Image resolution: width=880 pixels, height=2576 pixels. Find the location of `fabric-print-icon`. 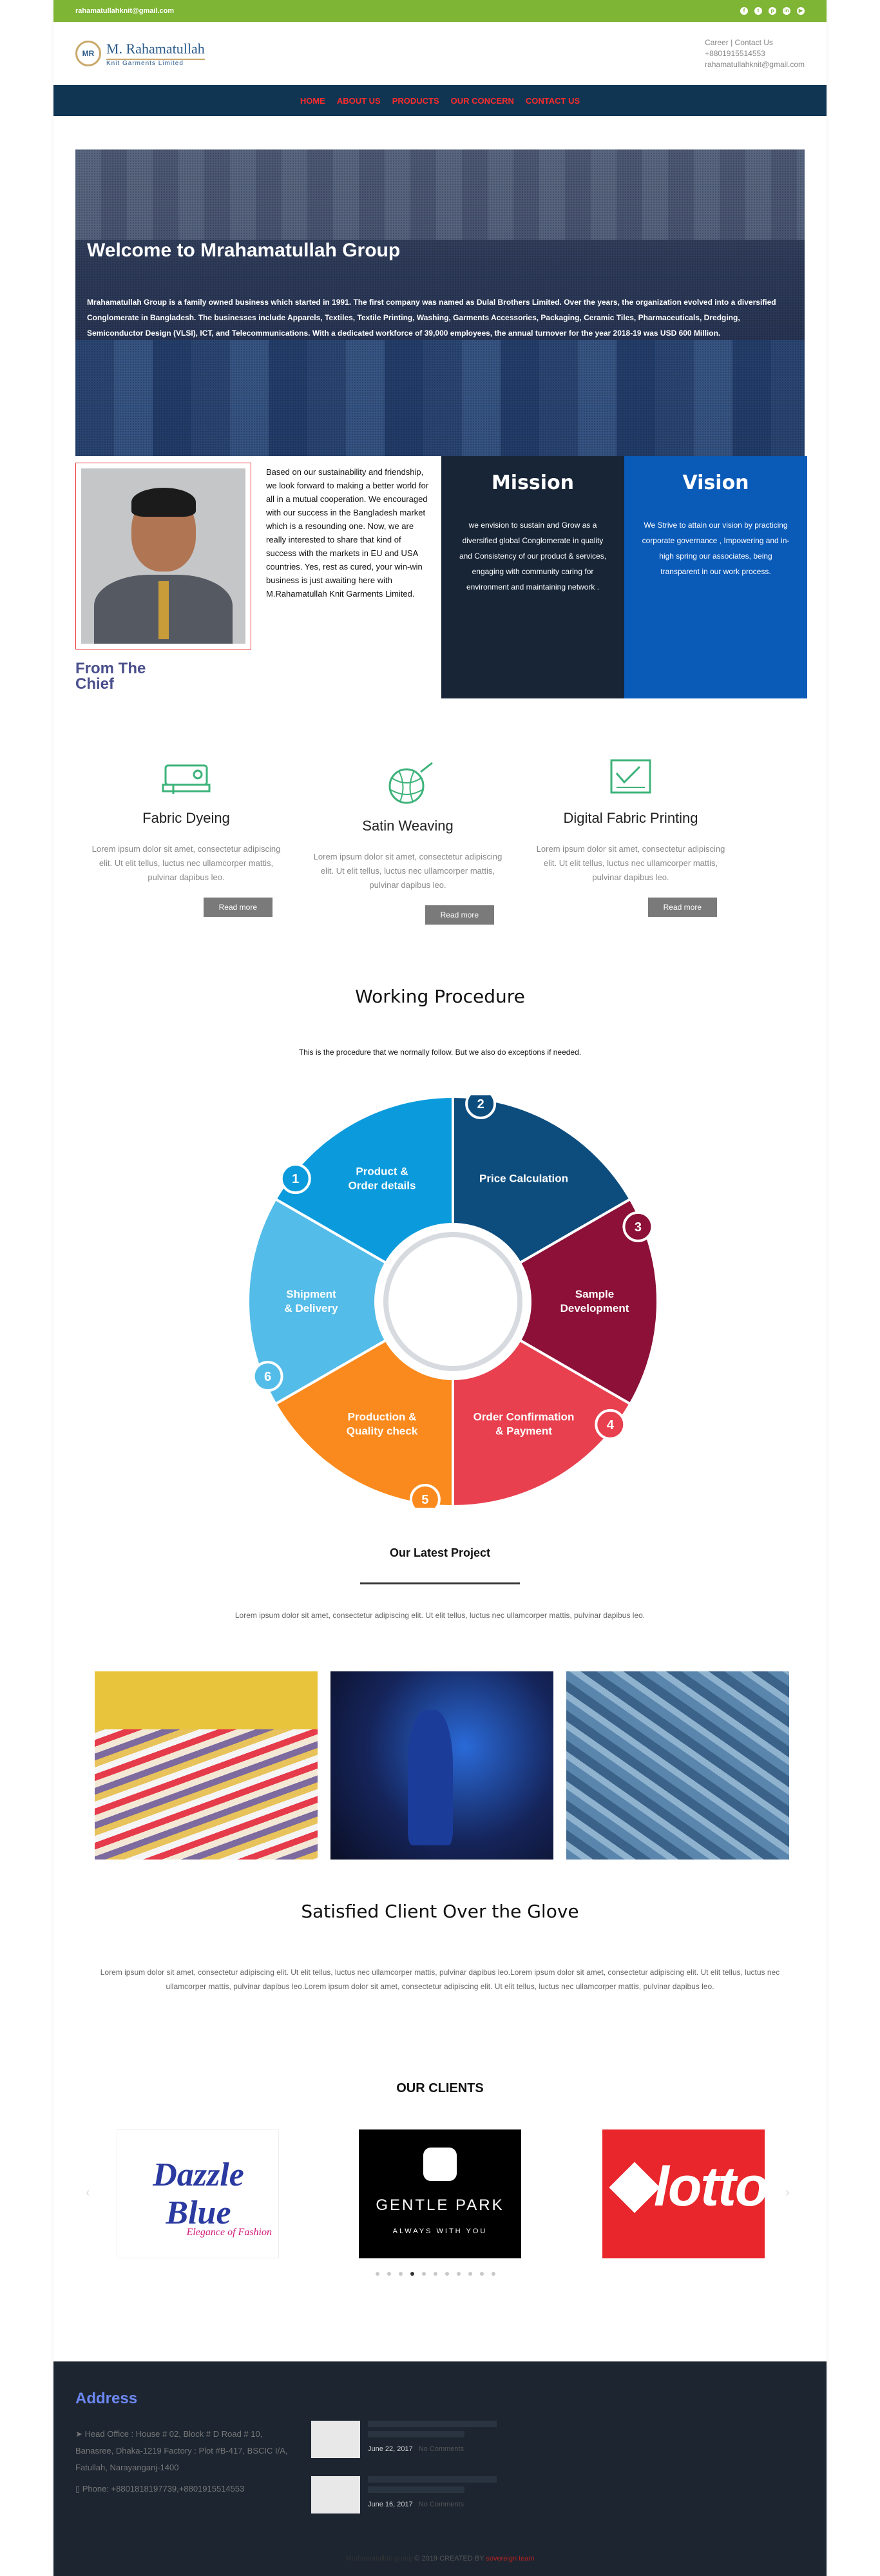

fabric-print-icon is located at coordinates (630, 776).